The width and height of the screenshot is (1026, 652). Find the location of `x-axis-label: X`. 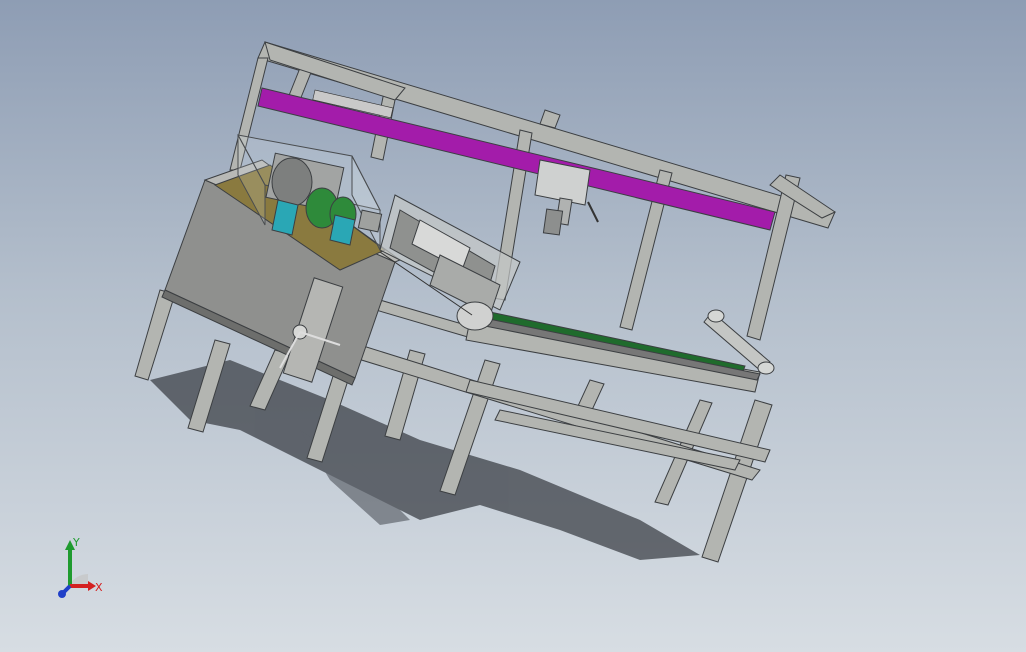

x-axis-label: X is located at coordinates (99, 587).